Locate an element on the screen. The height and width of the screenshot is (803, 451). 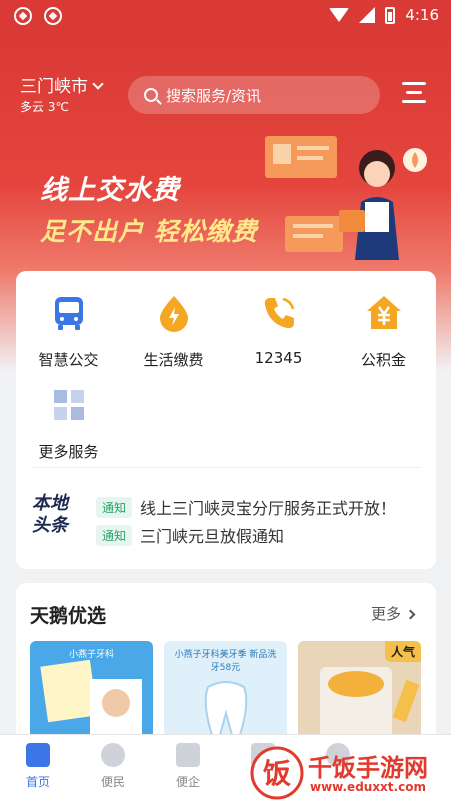
status-time: 4:16 is located at coordinates (422, 15).